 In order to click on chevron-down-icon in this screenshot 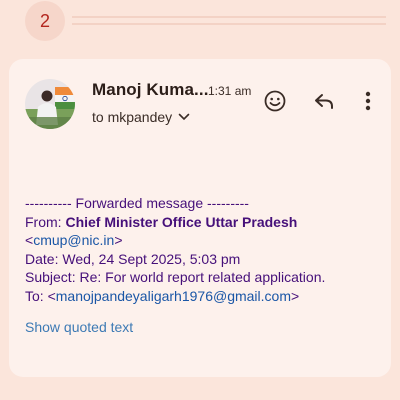, I will do `click(184, 117)`.